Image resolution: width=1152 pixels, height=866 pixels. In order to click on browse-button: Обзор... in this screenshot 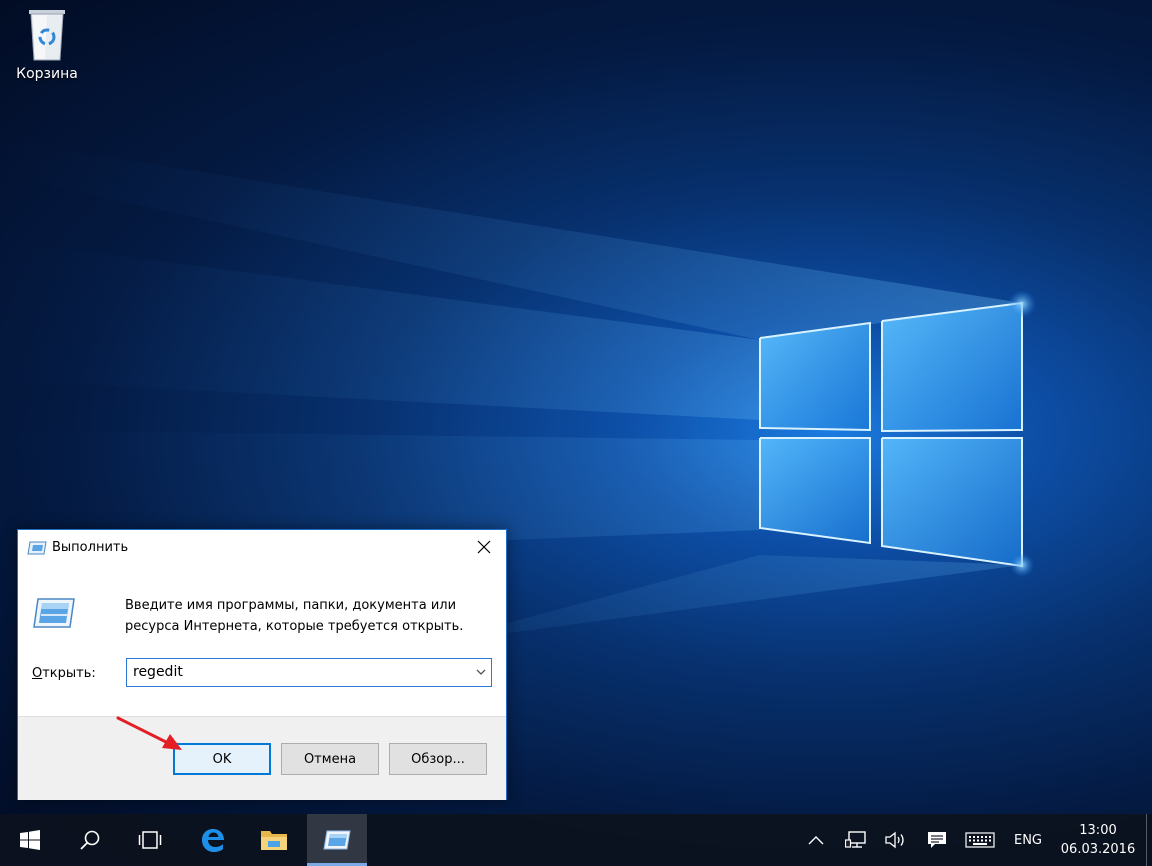, I will do `click(438, 759)`.